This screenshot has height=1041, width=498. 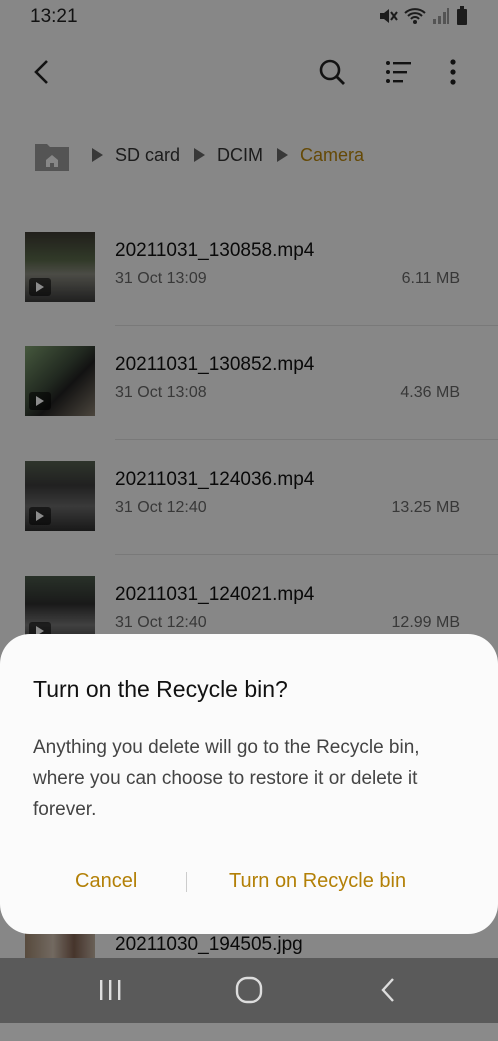 I want to click on home-button, so click(x=249, y=990).